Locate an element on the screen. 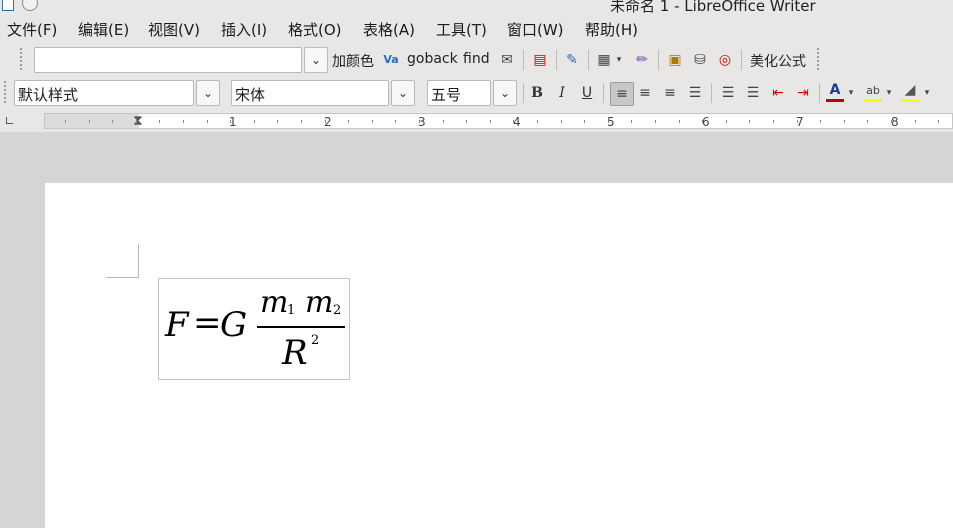 This screenshot has height=528, width=953. background-color-dropdown-icon: ▾ is located at coordinates (927, 93).